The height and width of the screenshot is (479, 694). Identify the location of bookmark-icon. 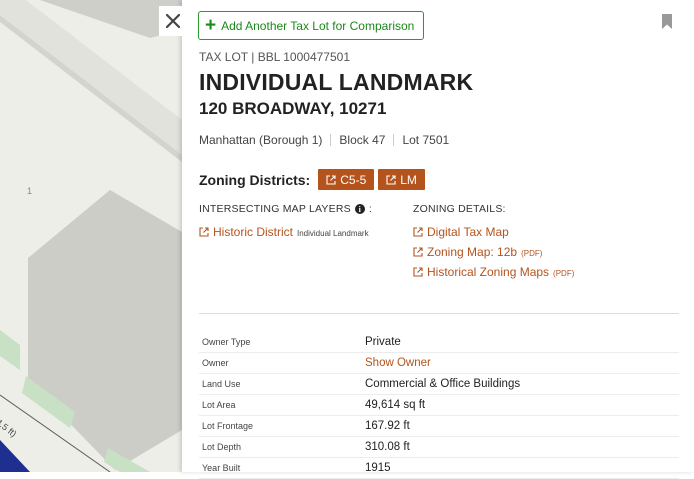
(667, 21).